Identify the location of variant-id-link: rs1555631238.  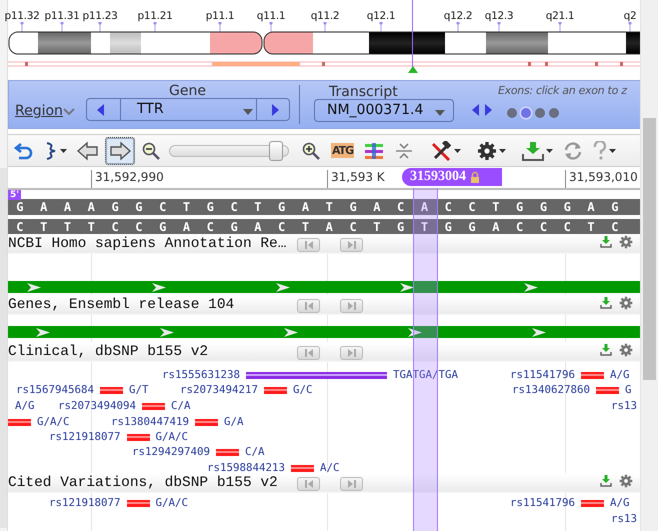
(201, 375).